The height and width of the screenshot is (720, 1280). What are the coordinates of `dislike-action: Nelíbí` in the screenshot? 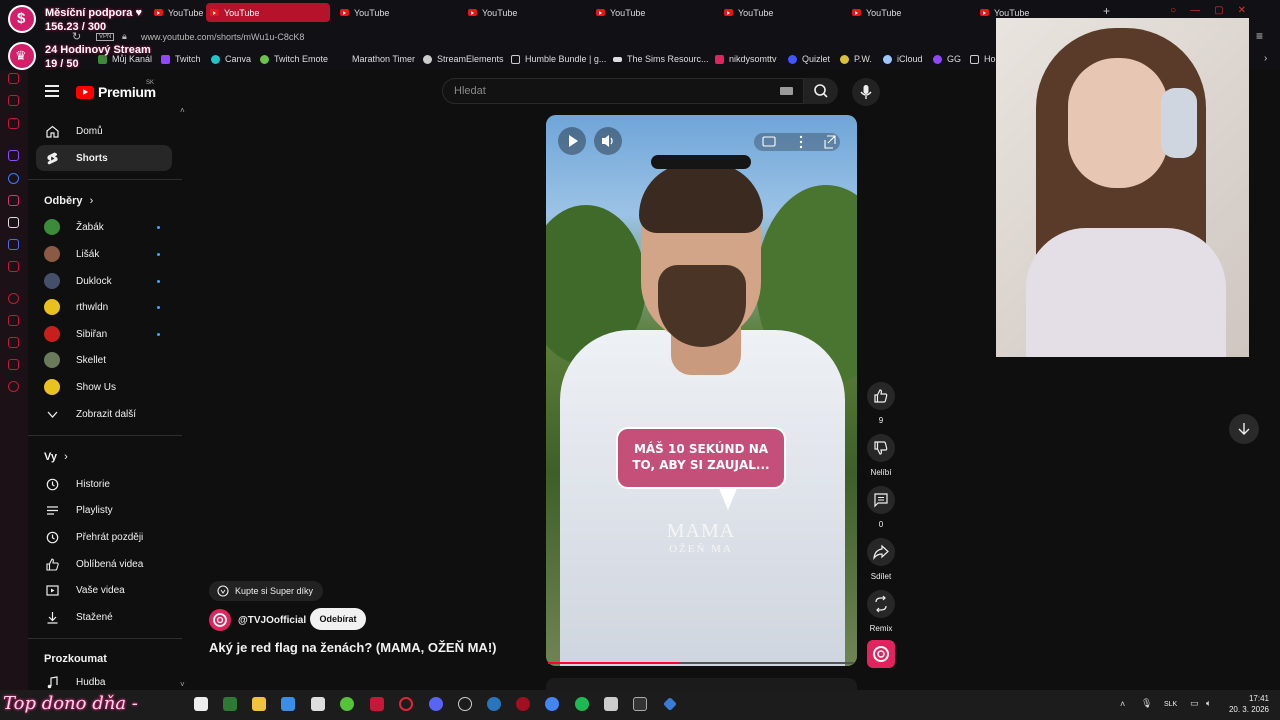 It's located at (881, 455).